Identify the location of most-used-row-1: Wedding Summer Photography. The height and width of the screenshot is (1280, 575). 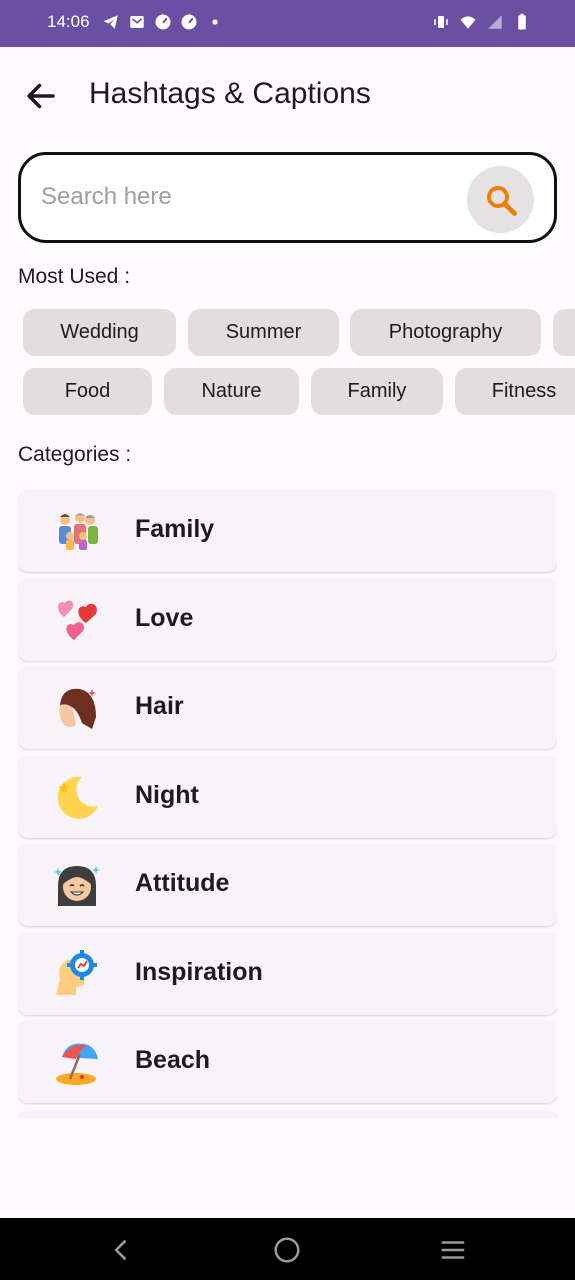
(287, 333).